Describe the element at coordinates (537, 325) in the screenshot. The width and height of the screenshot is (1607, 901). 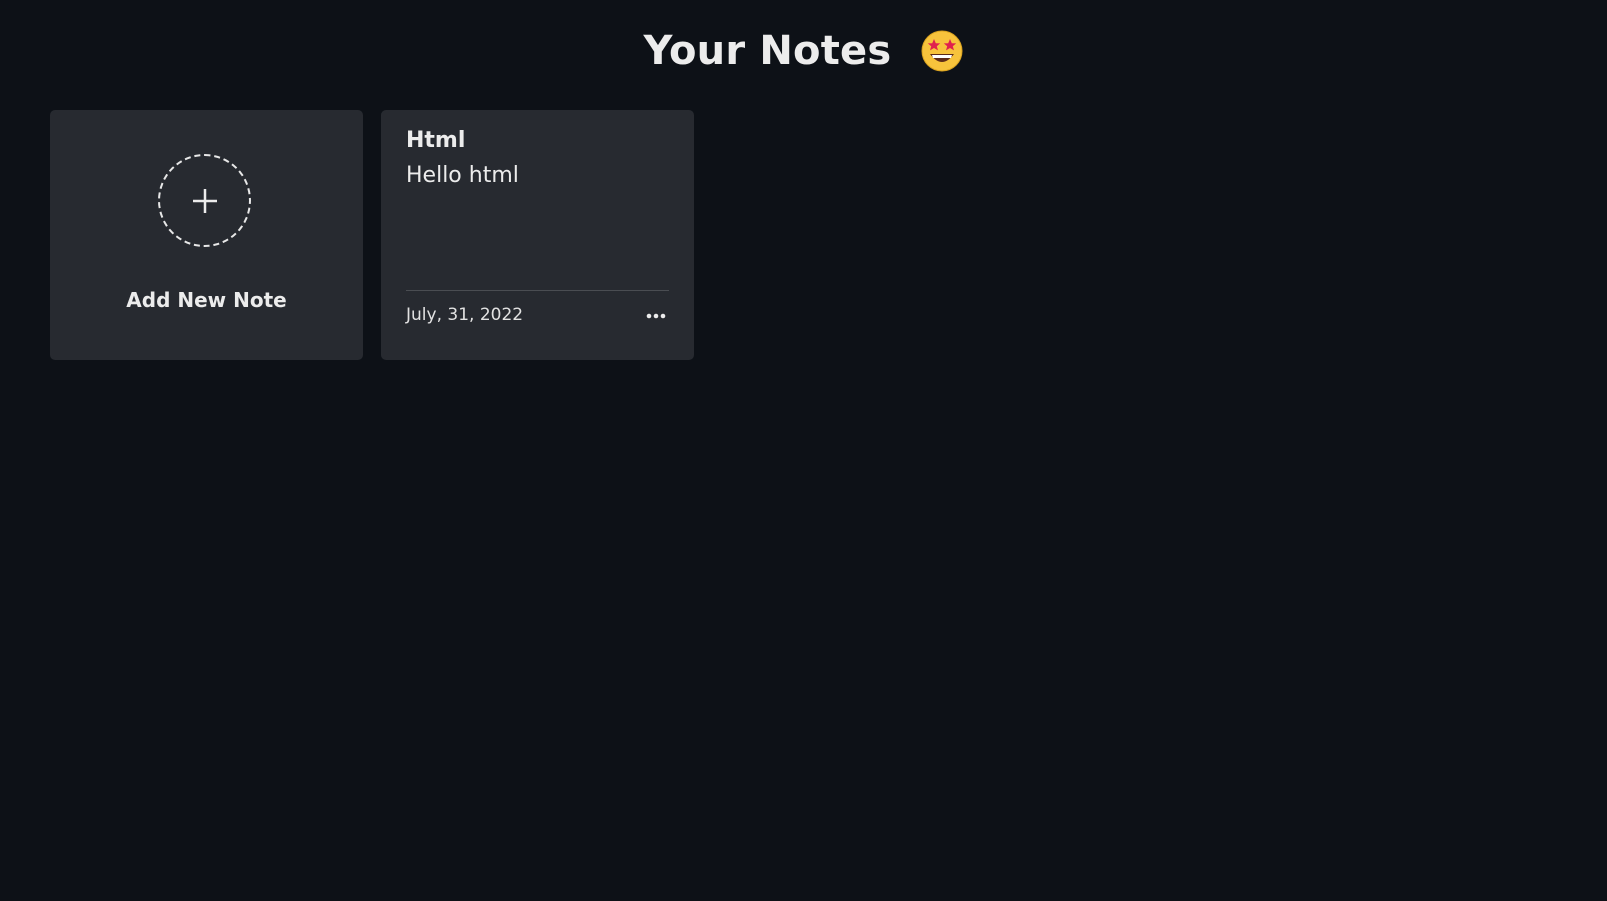
I see `note-footer: July, 31, 2022` at that location.